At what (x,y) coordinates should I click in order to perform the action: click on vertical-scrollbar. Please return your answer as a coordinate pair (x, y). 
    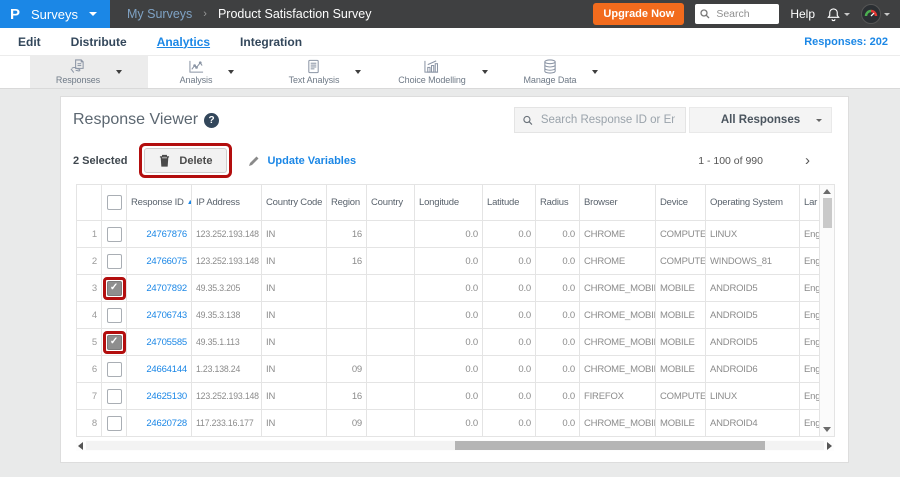
    Looking at the image, I should click on (827, 310).